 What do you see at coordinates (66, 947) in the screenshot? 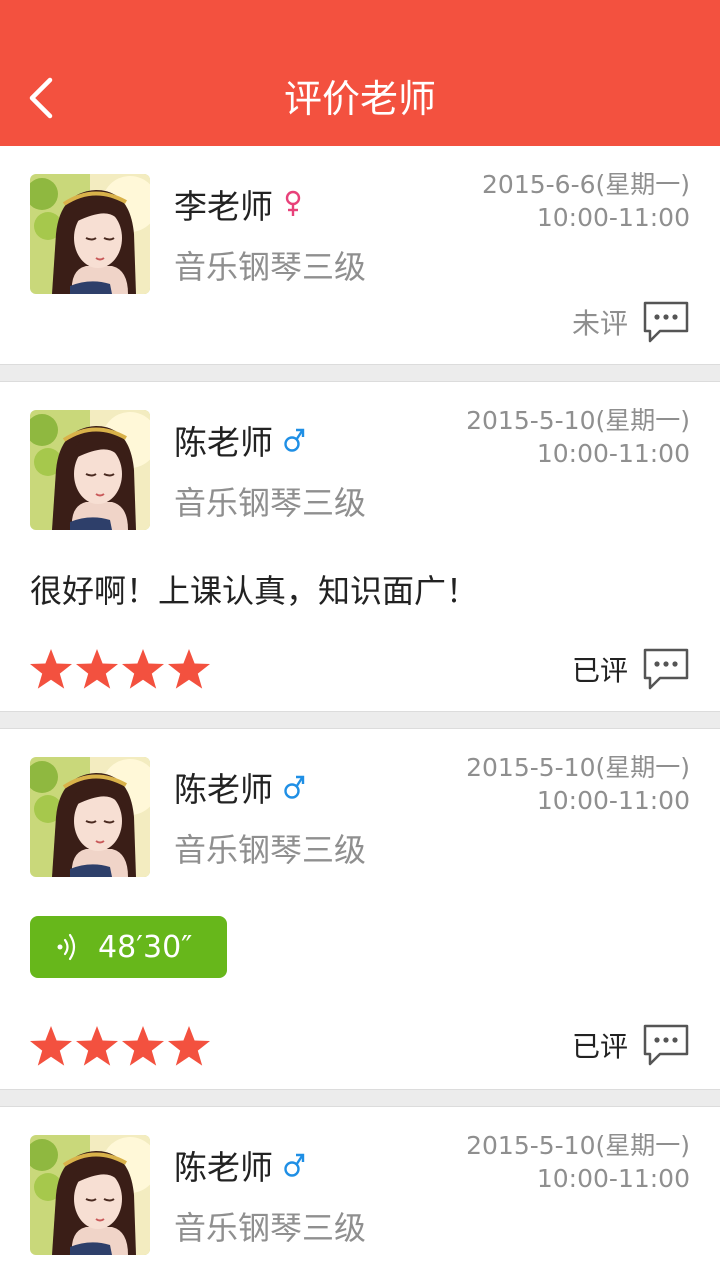
I see `sound-wave-icon` at bounding box center [66, 947].